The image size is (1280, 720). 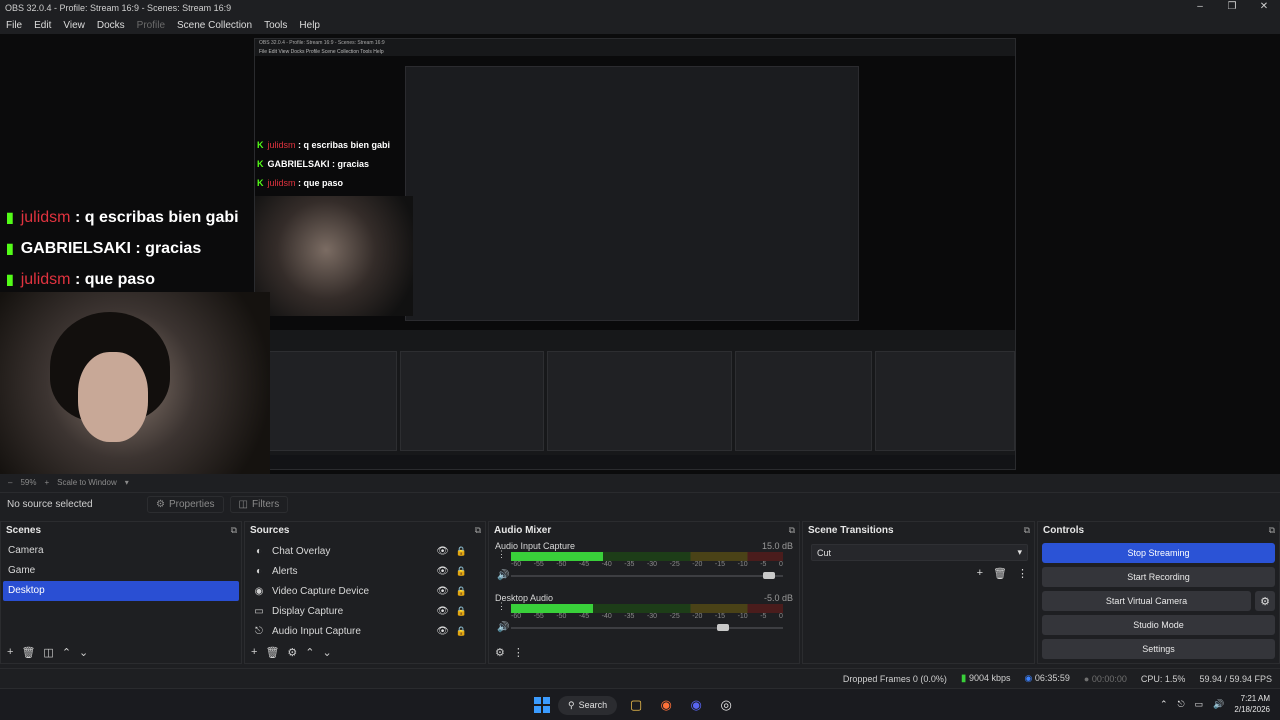 What do you see at coordinates (28, 482) in the screenshot?
I see `zoom-level: 59%` at bounding box center [28, 482].